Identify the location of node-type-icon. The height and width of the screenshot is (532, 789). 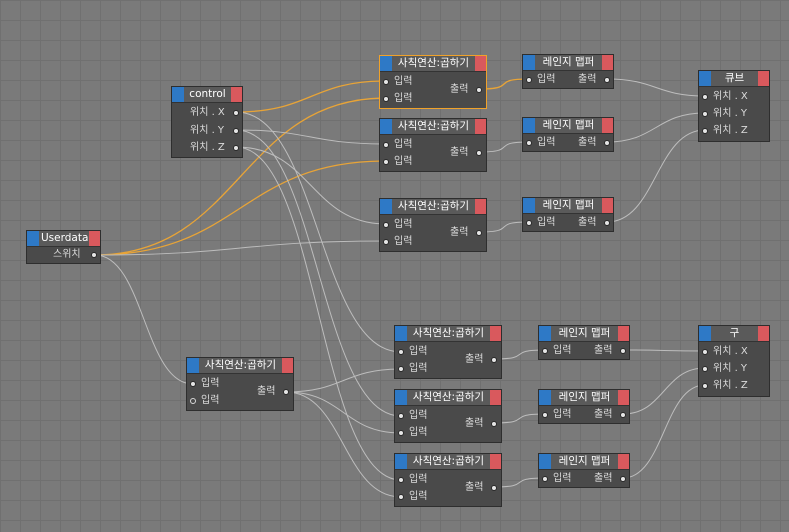
(401, 461).